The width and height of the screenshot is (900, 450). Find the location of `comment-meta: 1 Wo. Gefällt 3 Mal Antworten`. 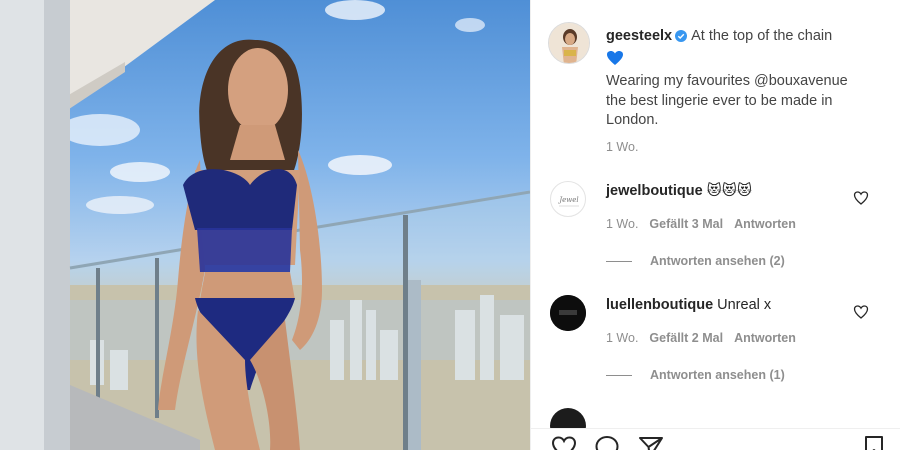

comment-meta: 1 Wo. Gefällt 3 Mal Antworten is located at coordinates (706, 224).